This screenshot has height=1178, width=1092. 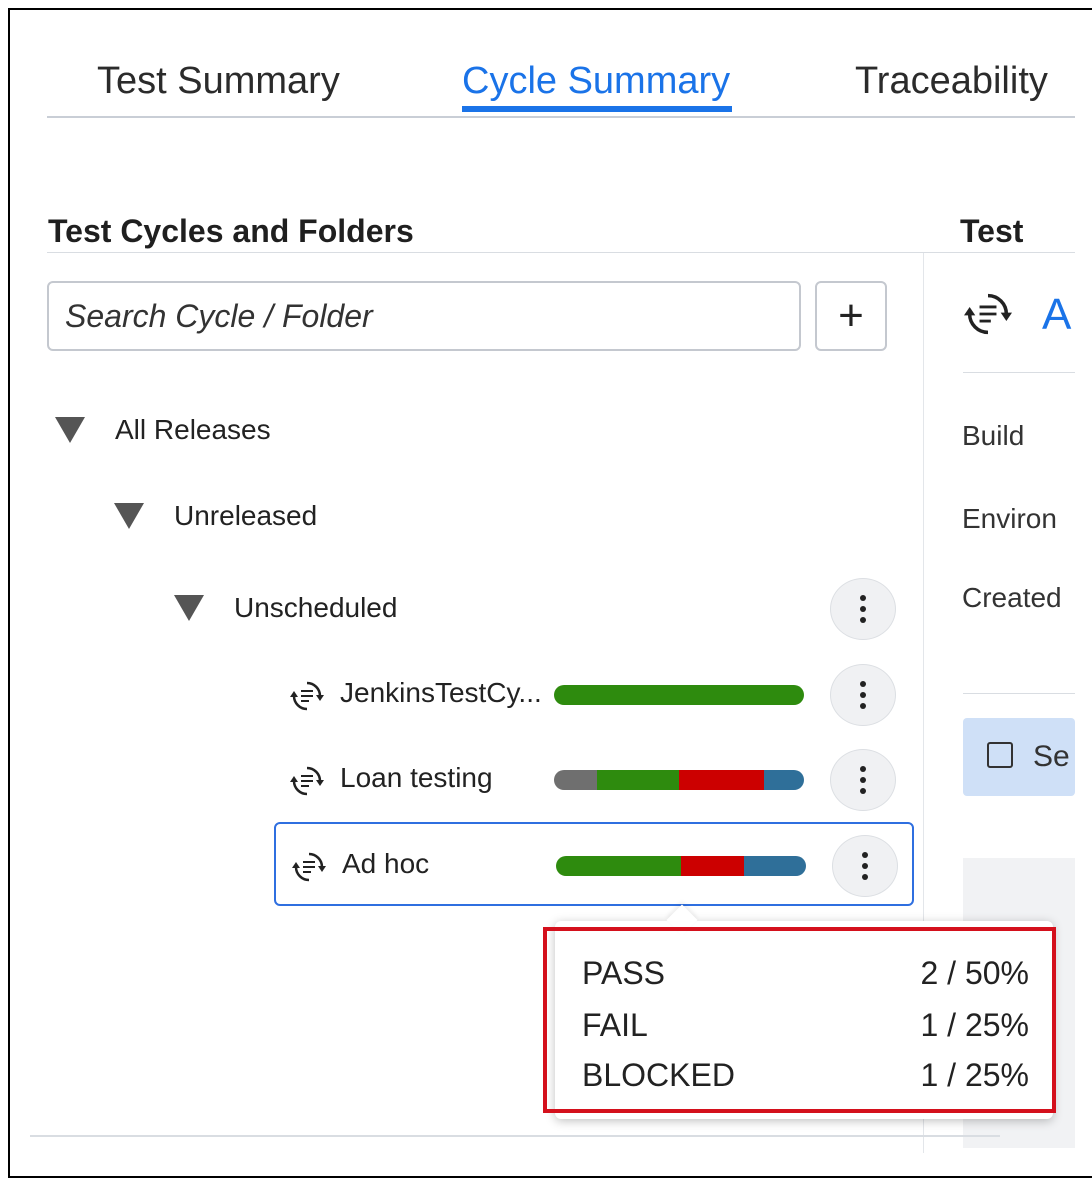 I want to click on cycle-row-selected: Ad hoc, so click(x=594, y=864).